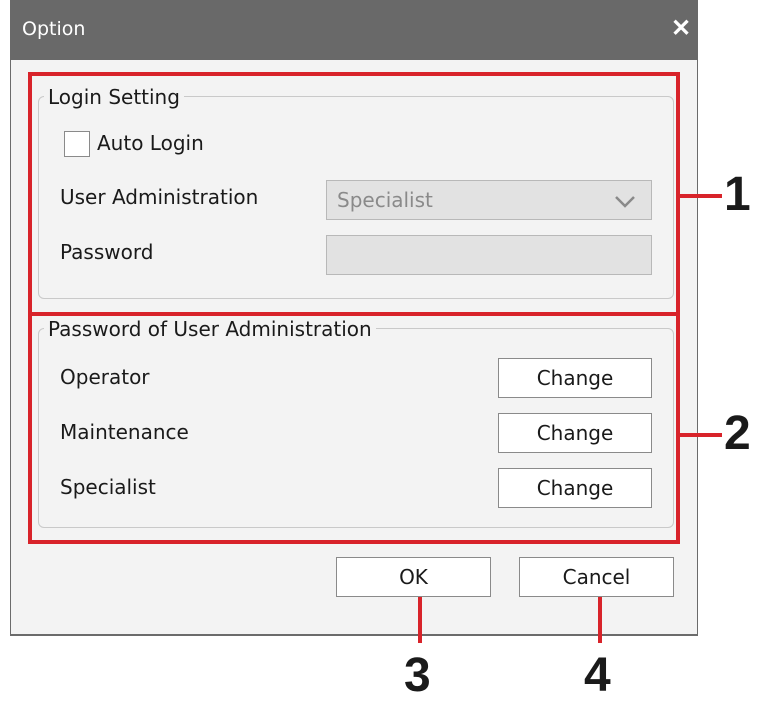  What do you see at coordinates (737, 194) in the screenshot?
I see `callout-1: 1` at bounding box center [737, 194].